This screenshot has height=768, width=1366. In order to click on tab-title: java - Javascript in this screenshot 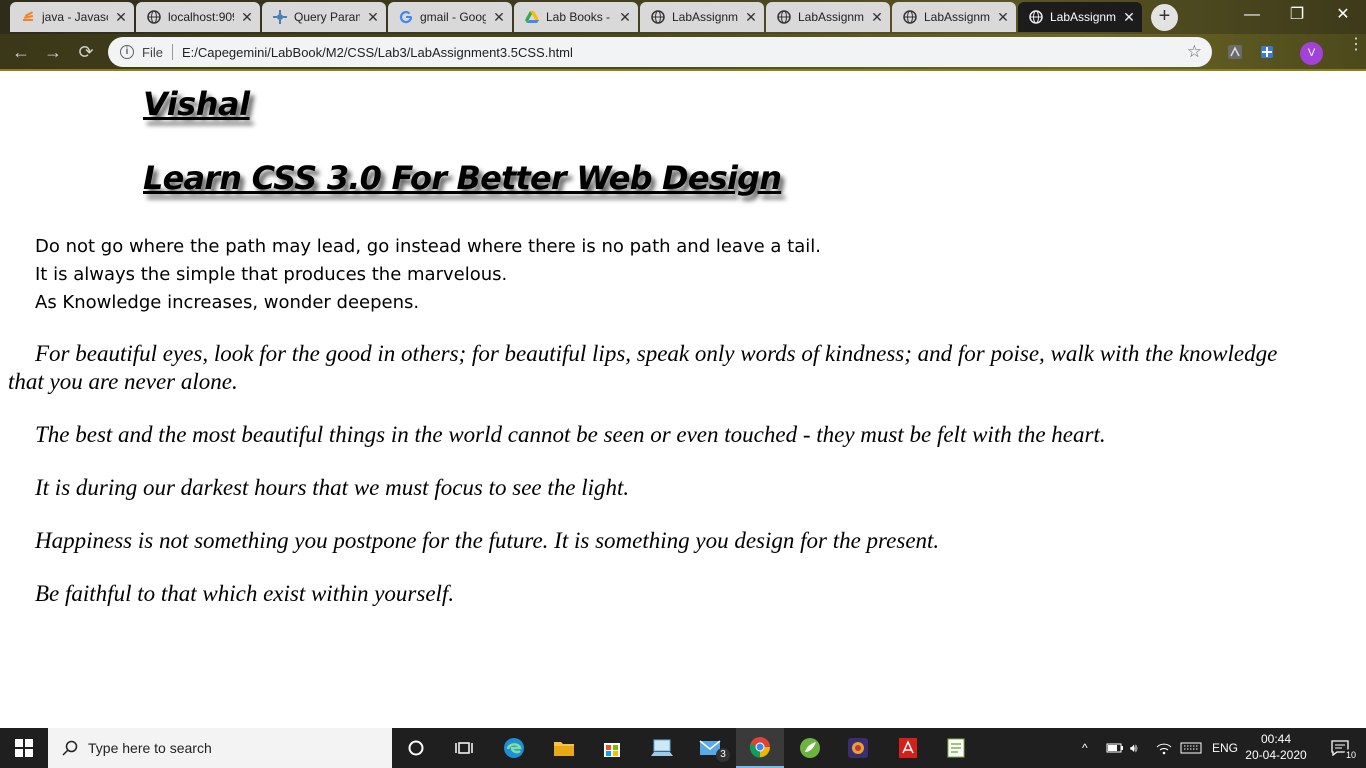, I will do `click(75, 17)`.